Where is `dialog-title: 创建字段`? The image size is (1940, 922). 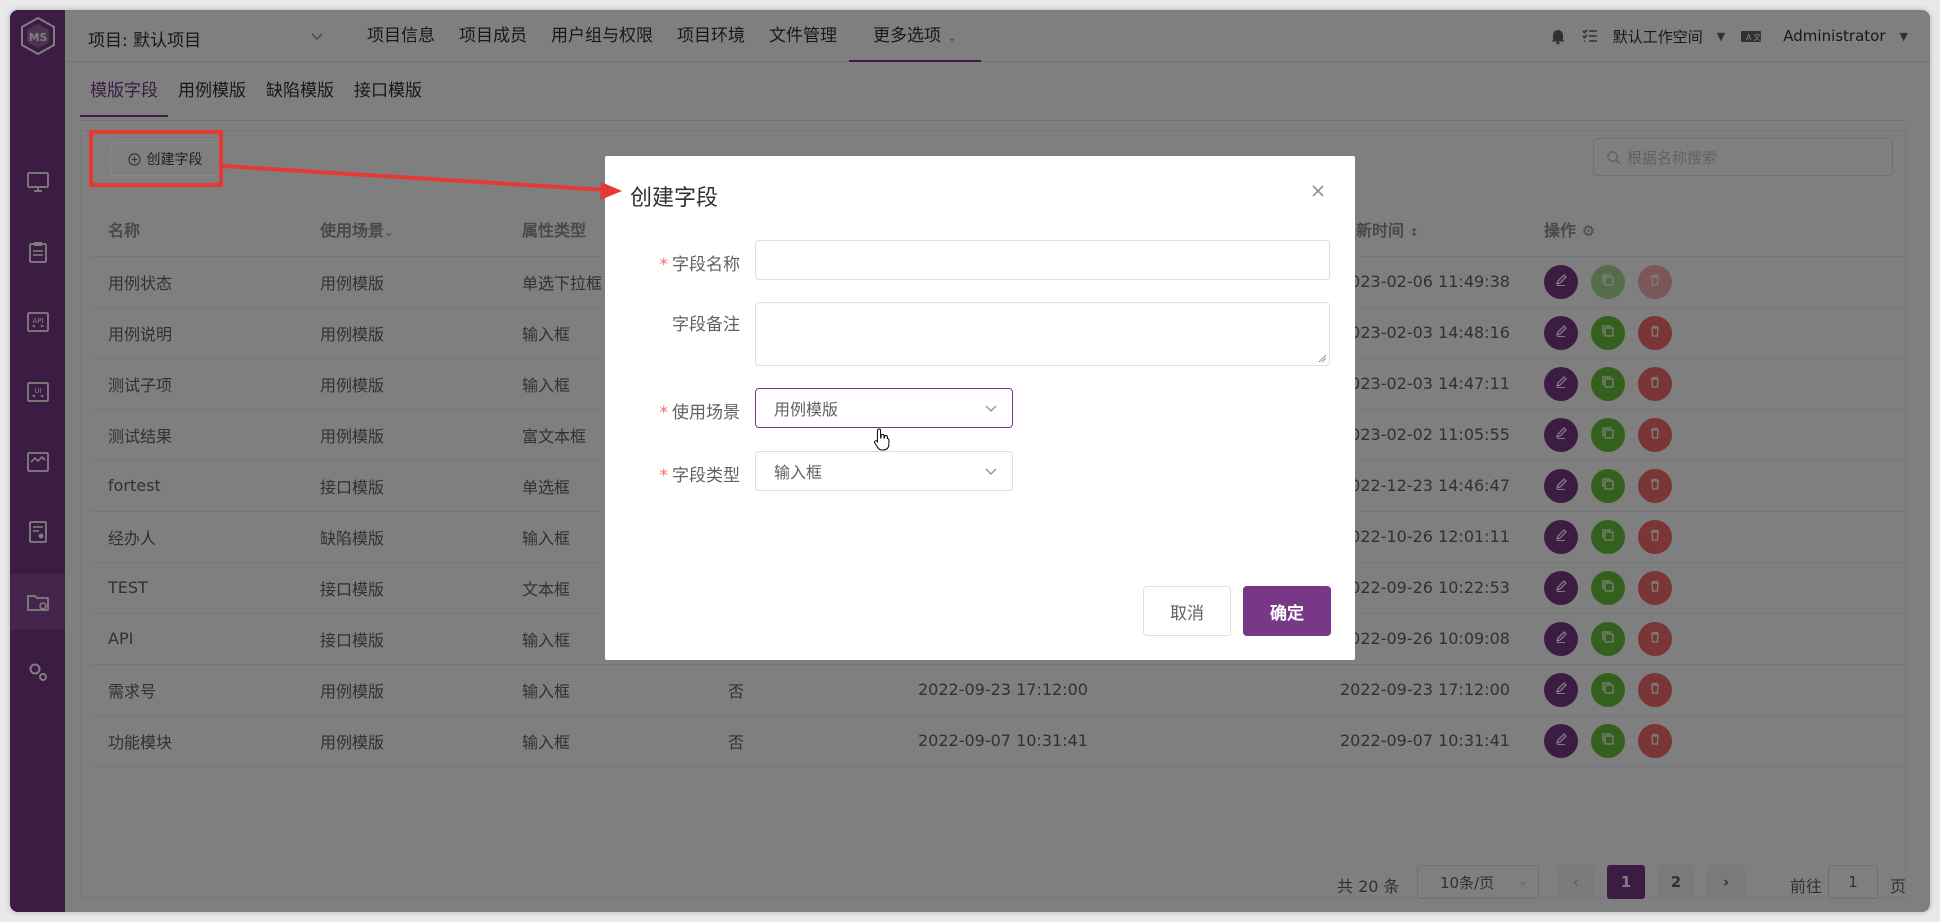 dialog-title: 创建字段 is located at coordinates (674, 198).